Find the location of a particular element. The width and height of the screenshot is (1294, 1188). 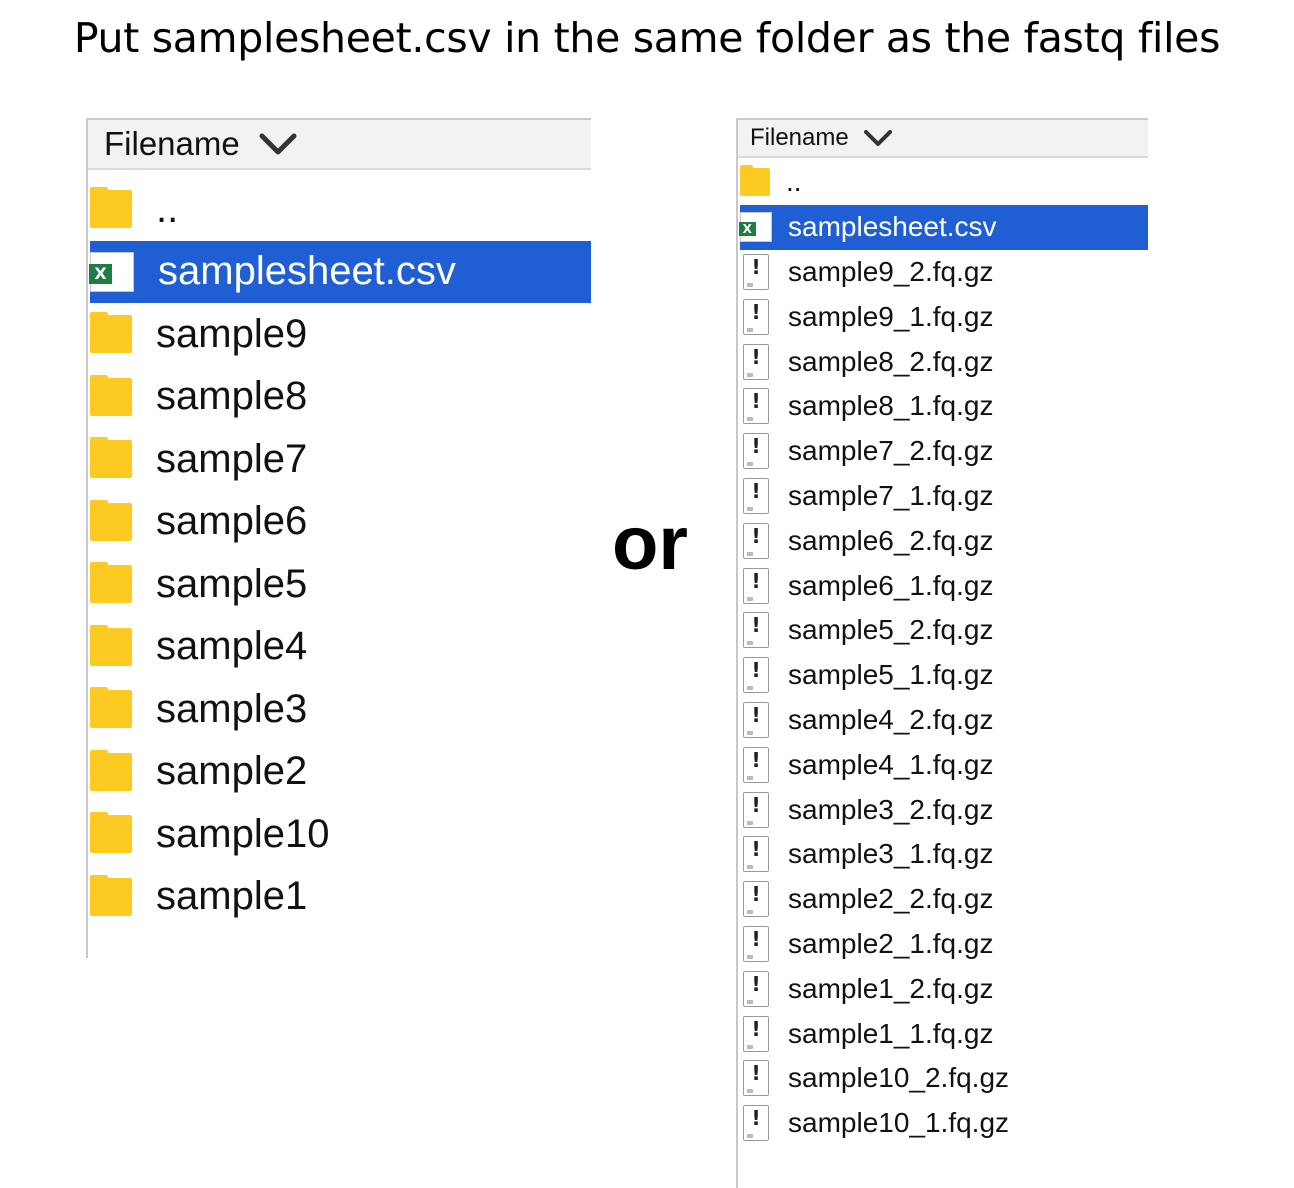

file-name: sample6 is located at coordinates (232, 521).